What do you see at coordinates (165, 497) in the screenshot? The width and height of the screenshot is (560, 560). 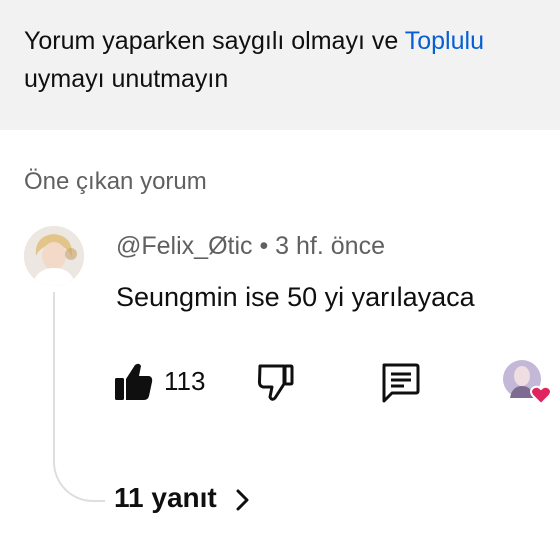 I see `replies-count: 11 yanıt` at bounding box center [165, 497].